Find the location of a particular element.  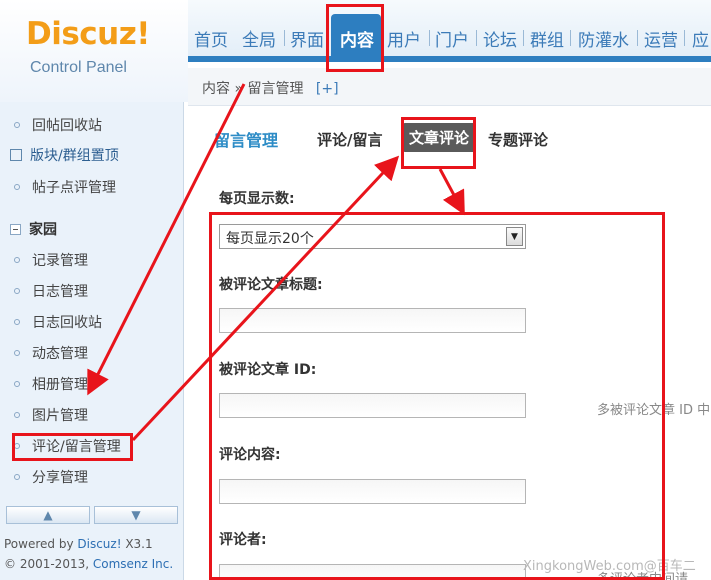

top-nav-item-interface: 界面 is located at coordinates (307, 38).